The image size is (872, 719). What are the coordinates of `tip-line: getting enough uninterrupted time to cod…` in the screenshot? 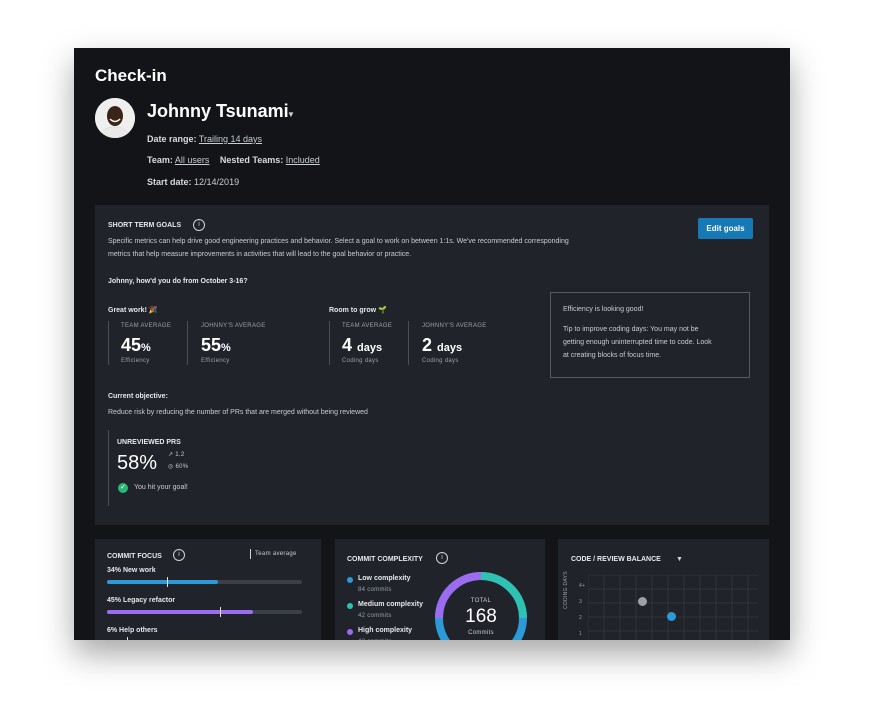 It's located at (637, 342).